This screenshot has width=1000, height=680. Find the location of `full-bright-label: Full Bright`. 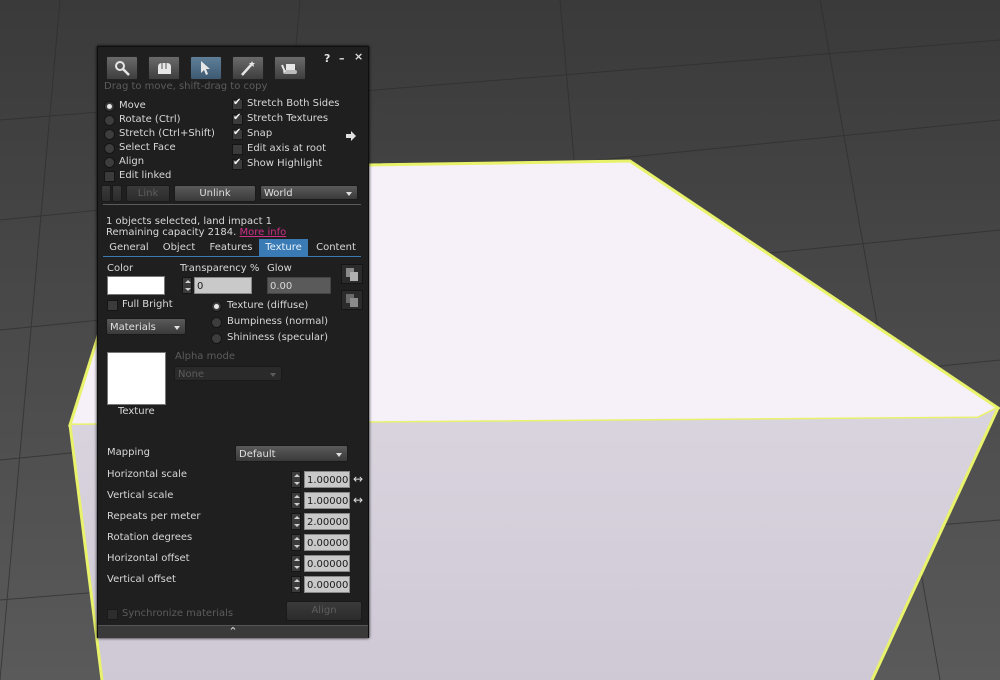

full-bright-label: Full Bright is located at coordinates (147, 304).